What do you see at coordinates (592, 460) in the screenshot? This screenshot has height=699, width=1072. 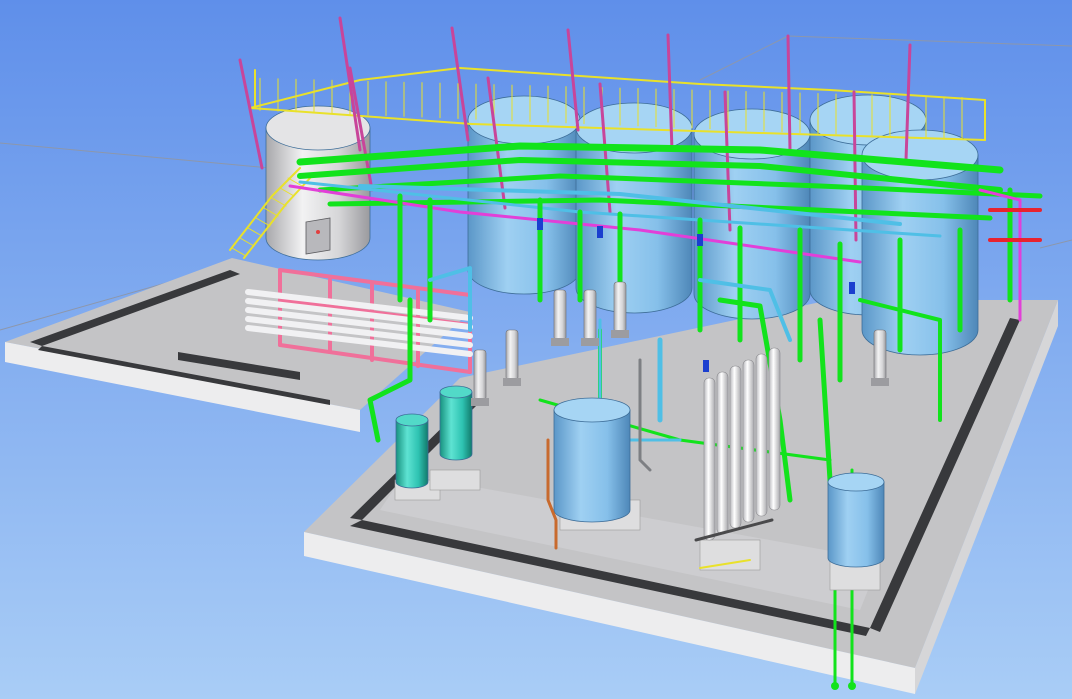 I see `mixing-vessel` at bounding box center [592, 460].